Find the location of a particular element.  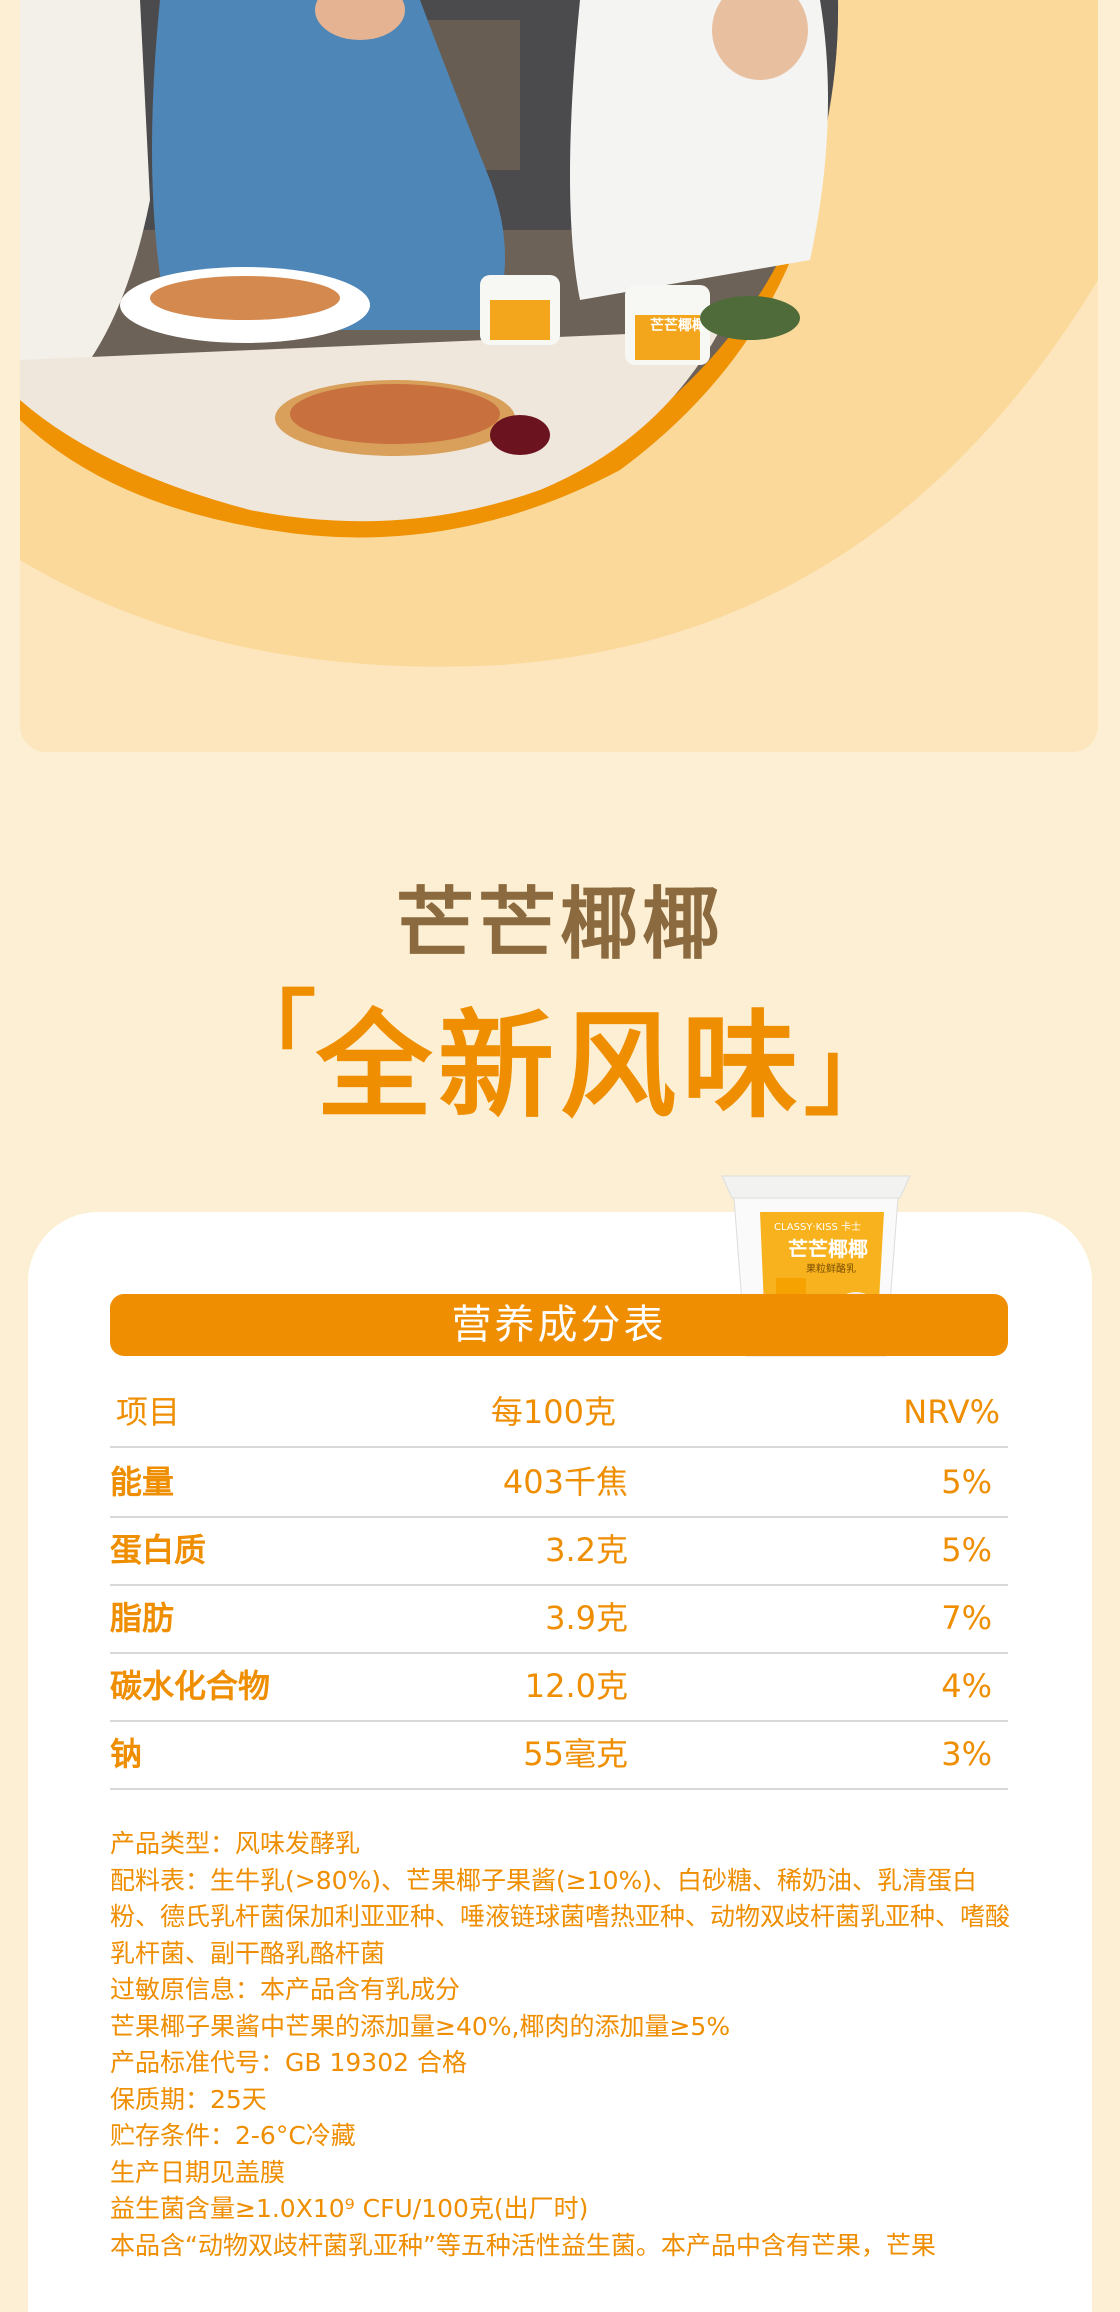

note-production-date: 生产日期见盖膜 is located at coordinates (198, 2172).